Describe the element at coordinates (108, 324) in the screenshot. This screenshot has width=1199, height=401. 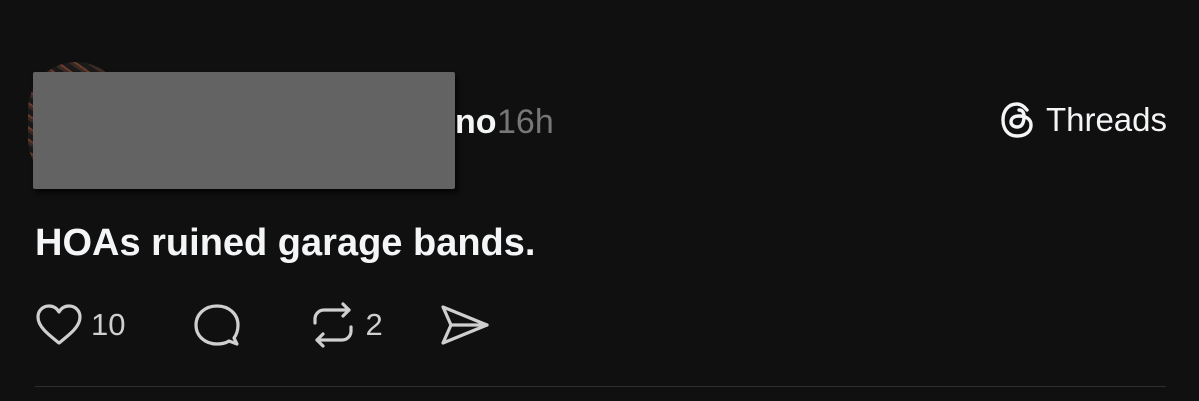
I see `like-count: 10` at that location.